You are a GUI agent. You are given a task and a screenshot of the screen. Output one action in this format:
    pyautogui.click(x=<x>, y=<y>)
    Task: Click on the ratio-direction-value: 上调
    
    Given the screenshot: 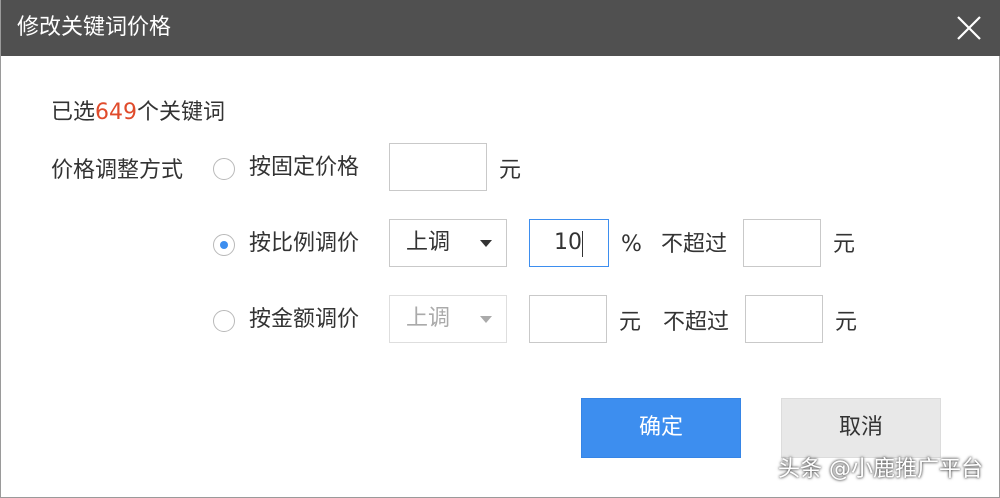 What is the action you would take?
    pyautogui.click(x=428, y=242)
    